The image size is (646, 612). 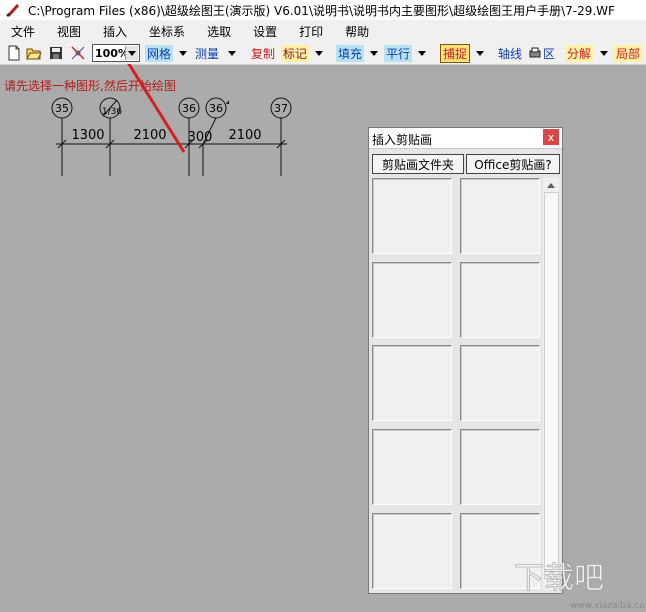 I want to click on grid-dropdown, so click(x=183, y=53).